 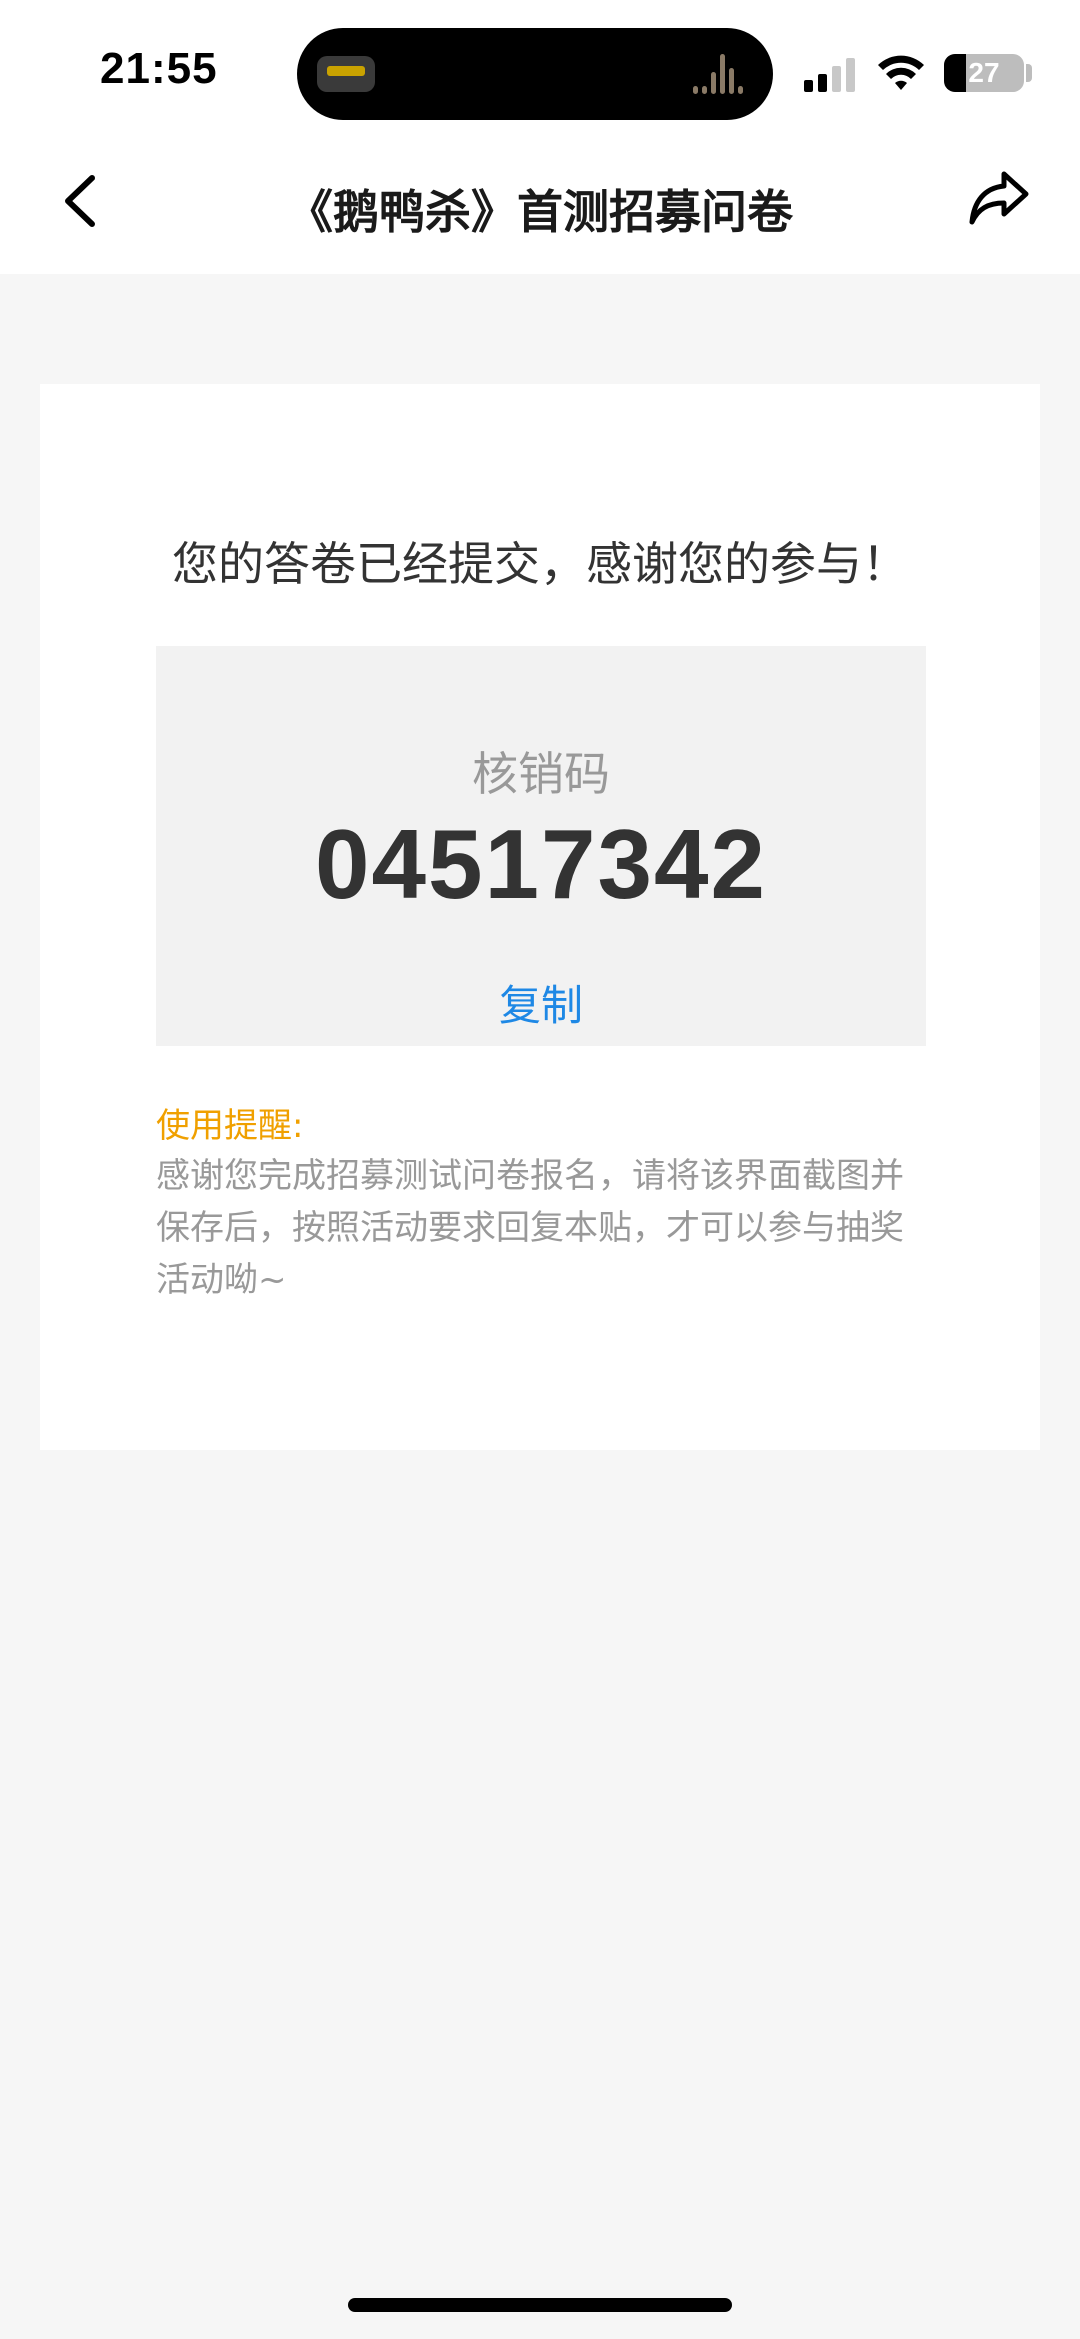 What do you see at coordinates (540, 2305) in the screenshot?
I see `home-indicator` at bounding box center [540, 2305].